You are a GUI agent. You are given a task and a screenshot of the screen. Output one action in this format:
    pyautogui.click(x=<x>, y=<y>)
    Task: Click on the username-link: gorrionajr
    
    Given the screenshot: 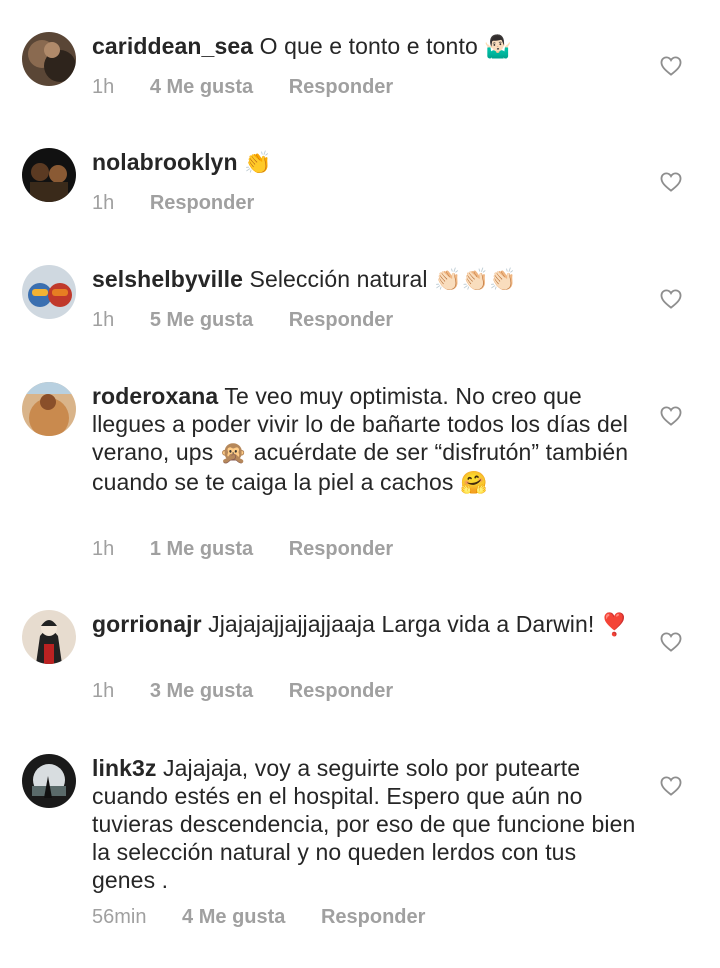 What is the action you would take?
    pyautogui.click(x=147, y=624)
    